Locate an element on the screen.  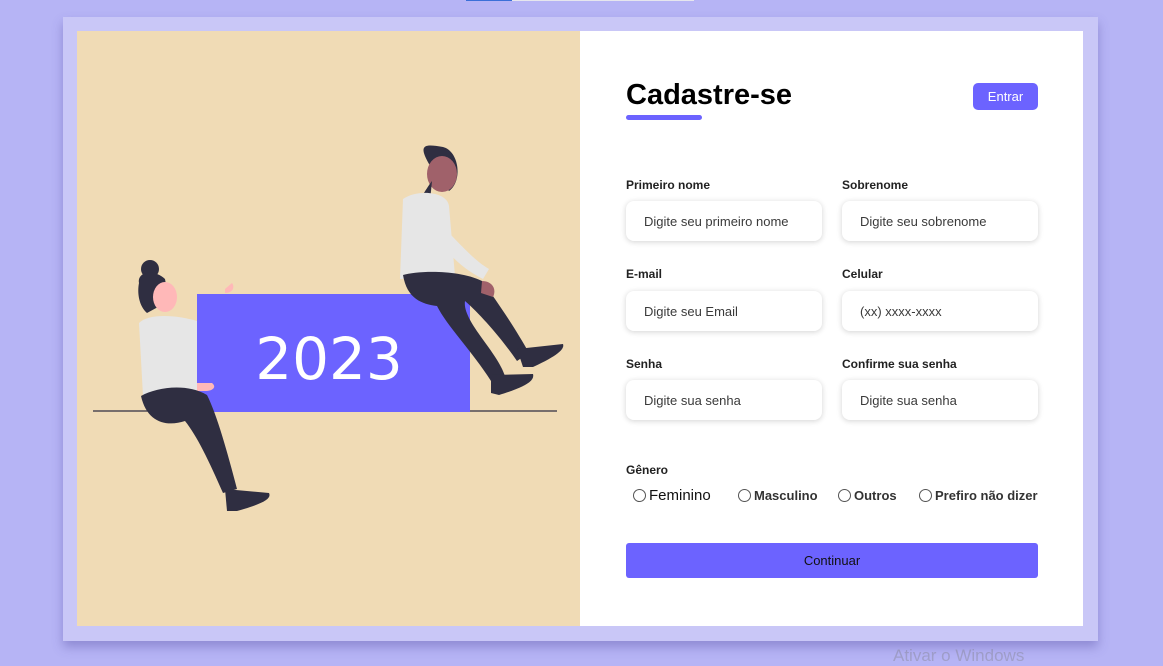
confirm-password-input is located at coordinates (940, 400).